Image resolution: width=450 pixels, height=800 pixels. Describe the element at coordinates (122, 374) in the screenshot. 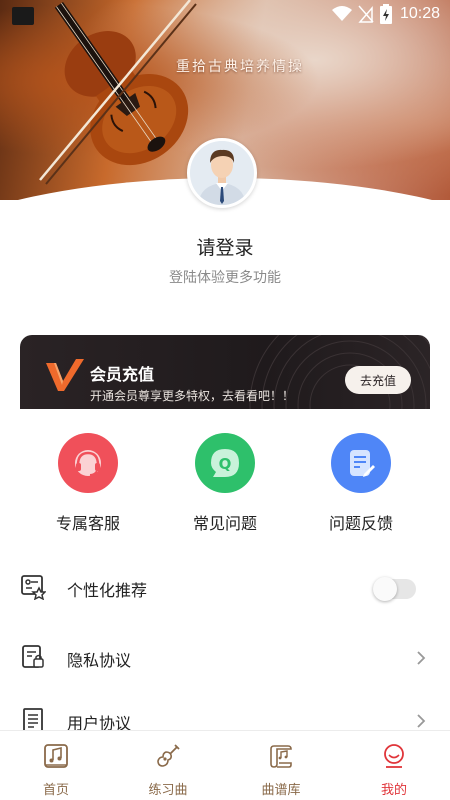

I see `vip-title: 会员充值` at that location.